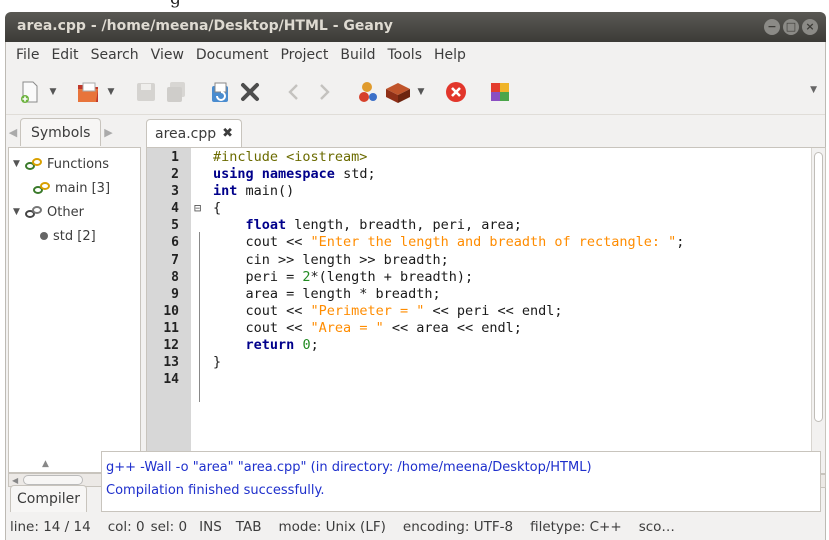 Image resolution: width=829 pixels, height=540 pixels. What do you see at coordinates (74, 164) in the screenshot?
I see `tree-item-functions: ▼ Functions` at bounding box center [74, 164].